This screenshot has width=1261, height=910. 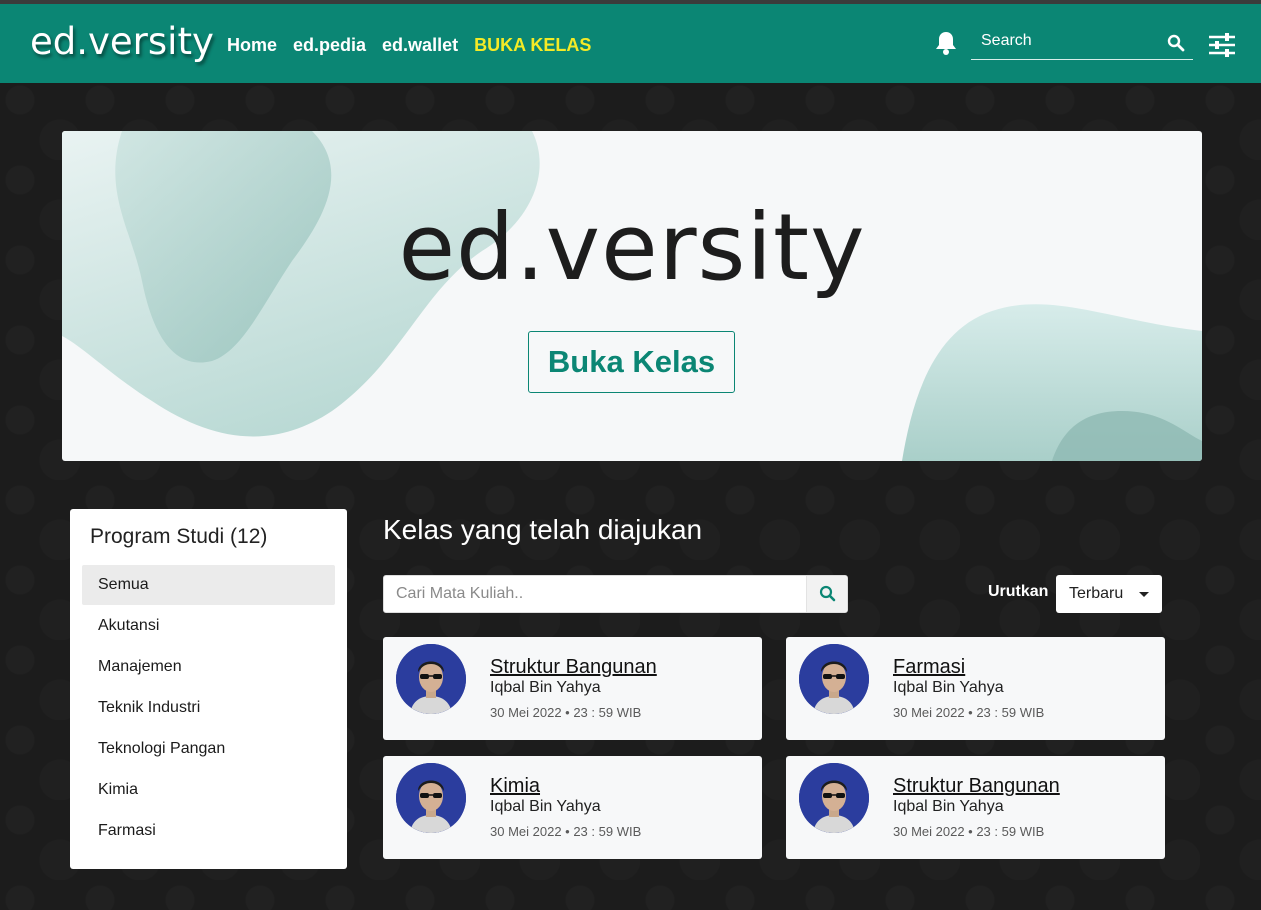 I want to click on sidebar-item-kimia: Kimia, so click(x=208, y=790).